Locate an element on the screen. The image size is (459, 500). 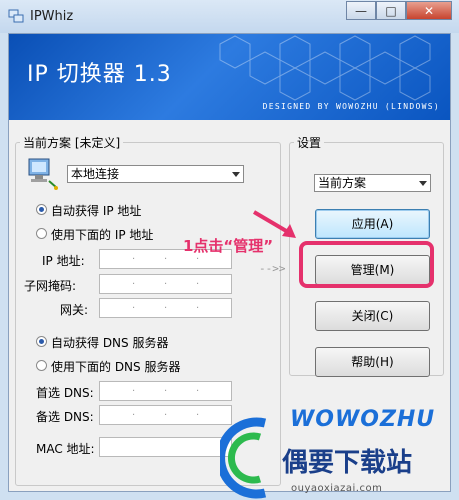
subnet-mask-label: 子网掩码: is located at coordinates (50, 286).